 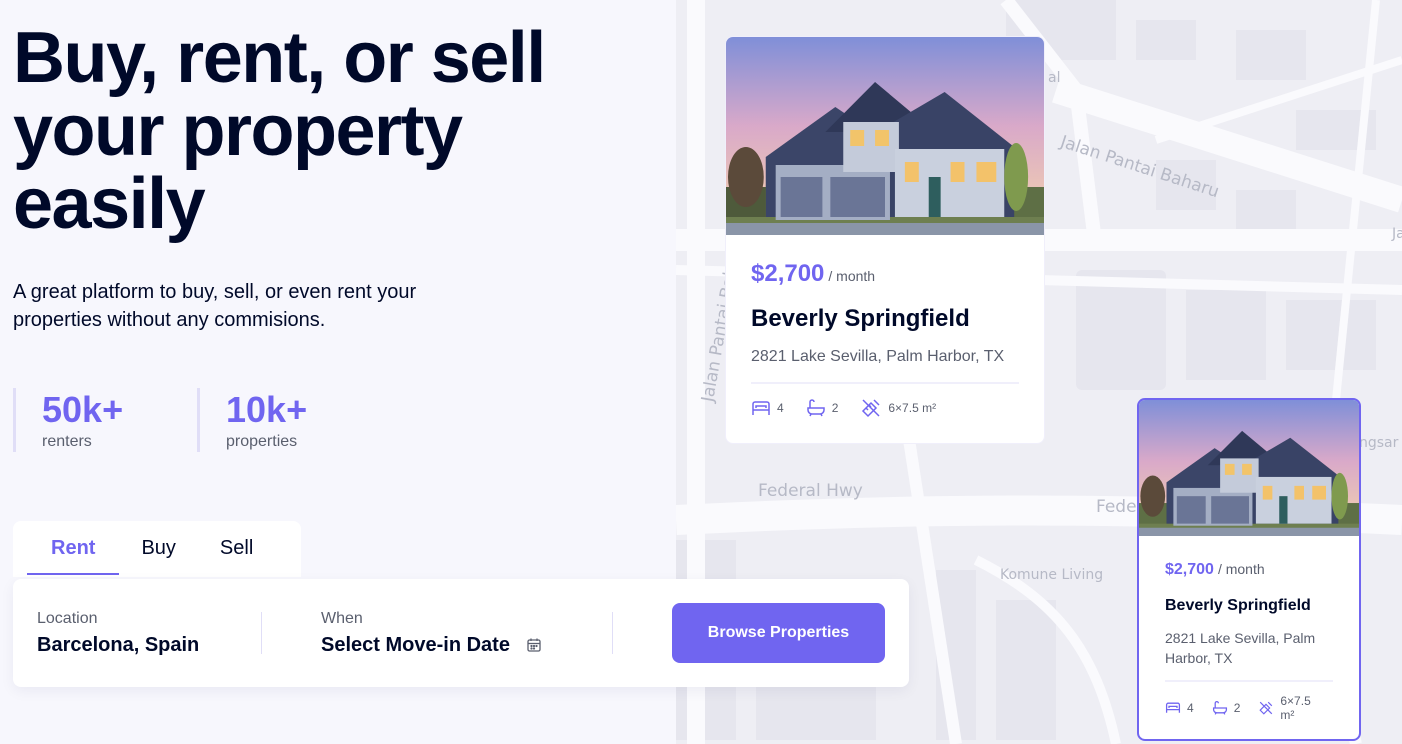 I want to click on when-field: When Select Move-in Date, so click(x=431, y=634).